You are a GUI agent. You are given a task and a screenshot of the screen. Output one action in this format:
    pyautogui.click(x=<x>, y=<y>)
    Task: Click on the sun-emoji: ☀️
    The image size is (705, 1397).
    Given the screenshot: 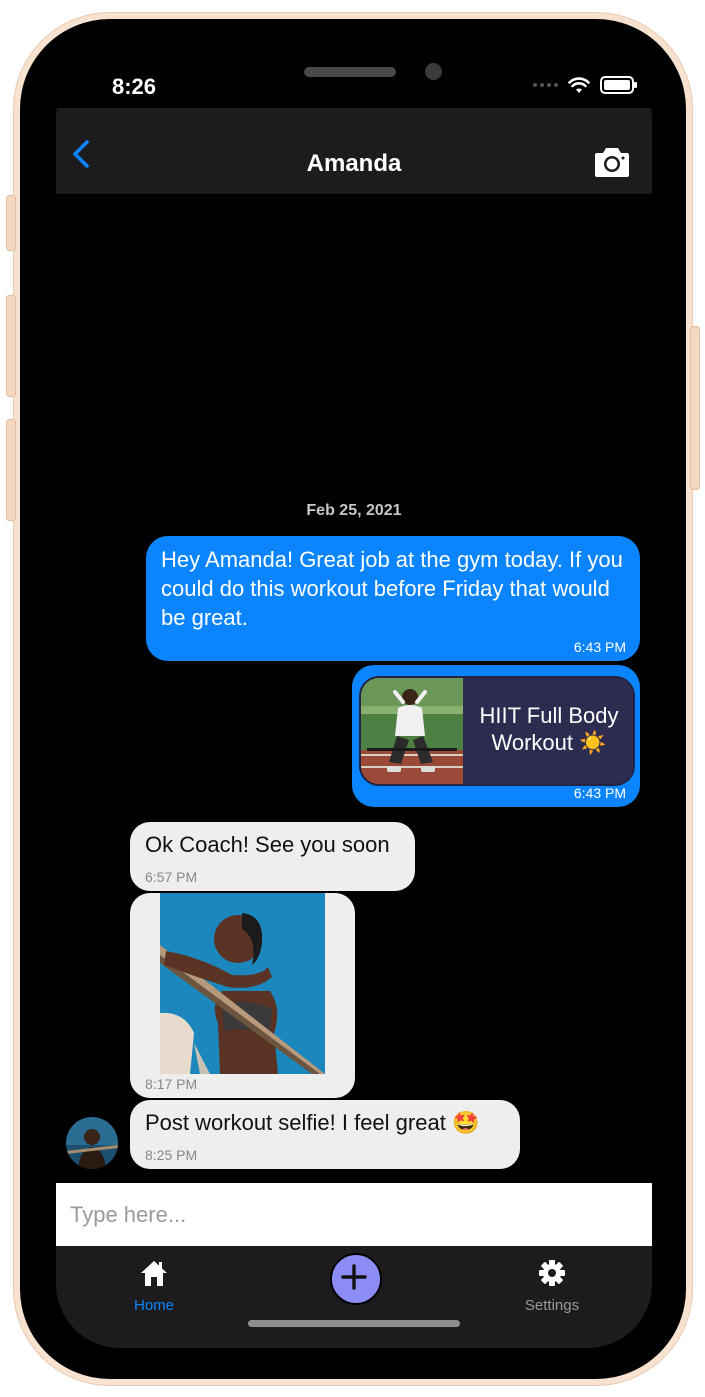 What is the action you would take?
    pyautogui.click(x=593, y=742)
    